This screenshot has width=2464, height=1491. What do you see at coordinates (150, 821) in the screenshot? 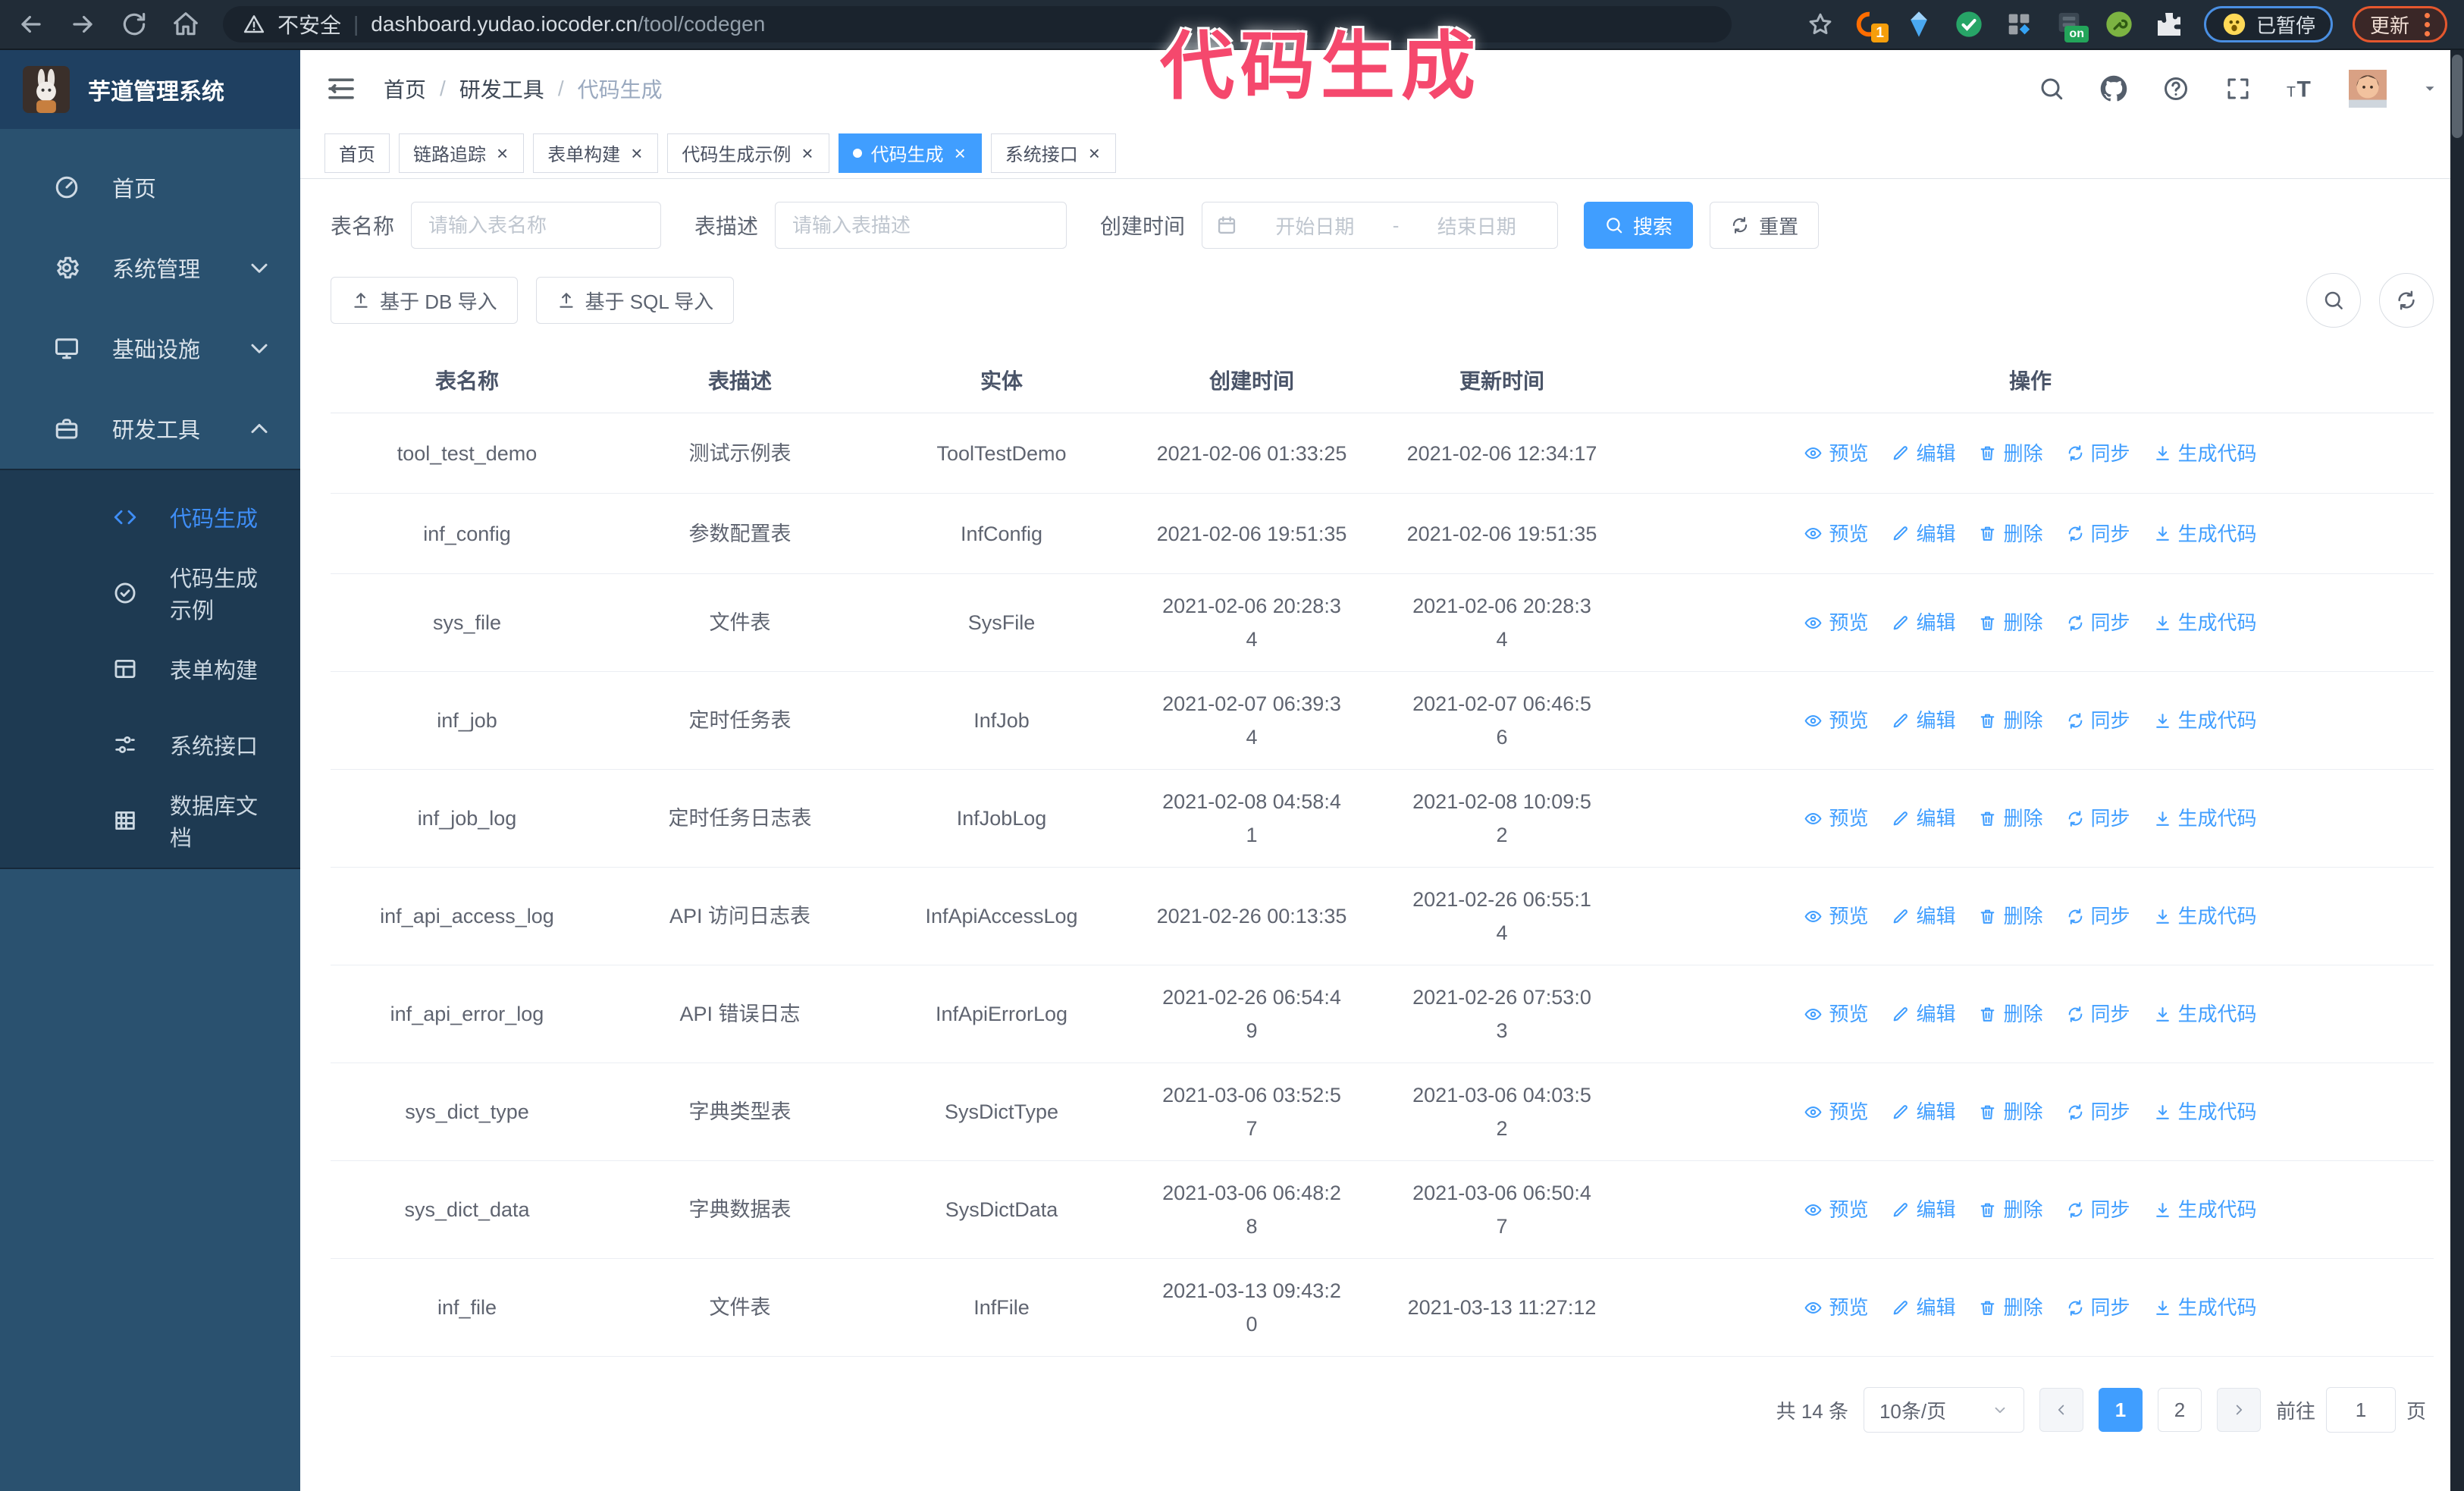
I see `sidebar-item-db-doc: 数据库文档` at bounding box center [150, 821].